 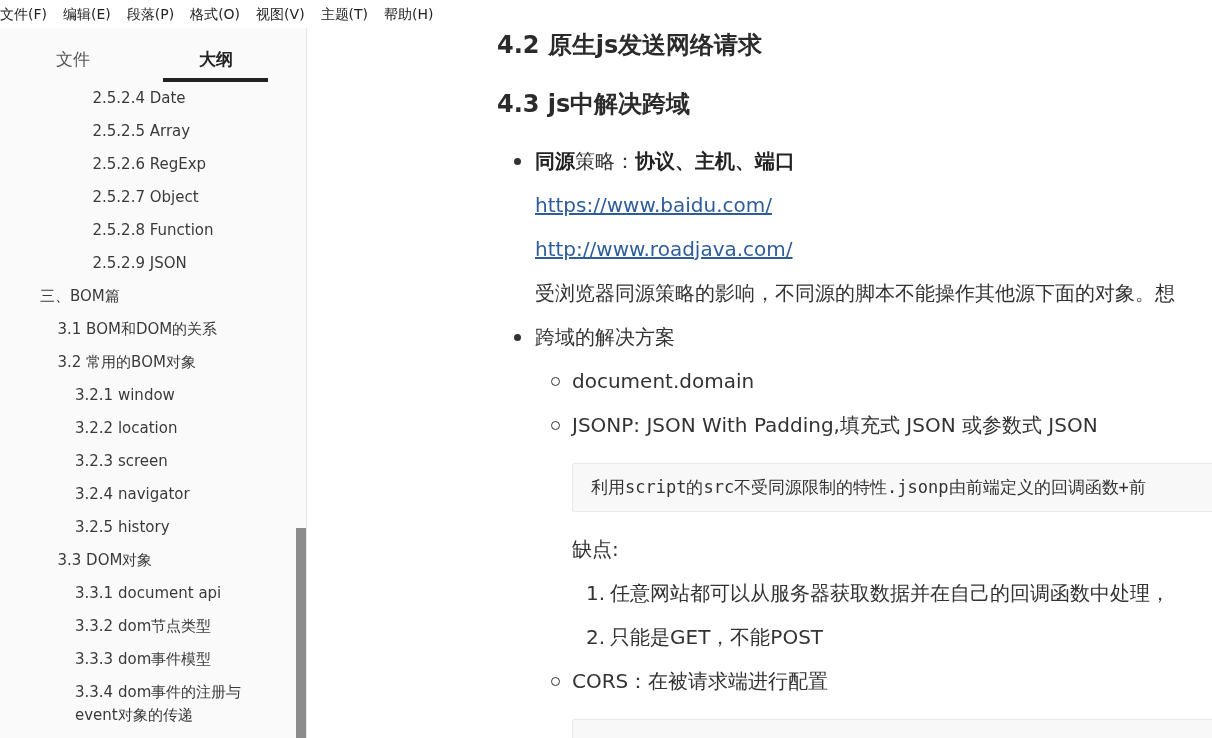 What do you see at coordinates (653, 205) in the screenshot?
I see `link: https://www.baidu.com/` at bounding box center [653, 205].